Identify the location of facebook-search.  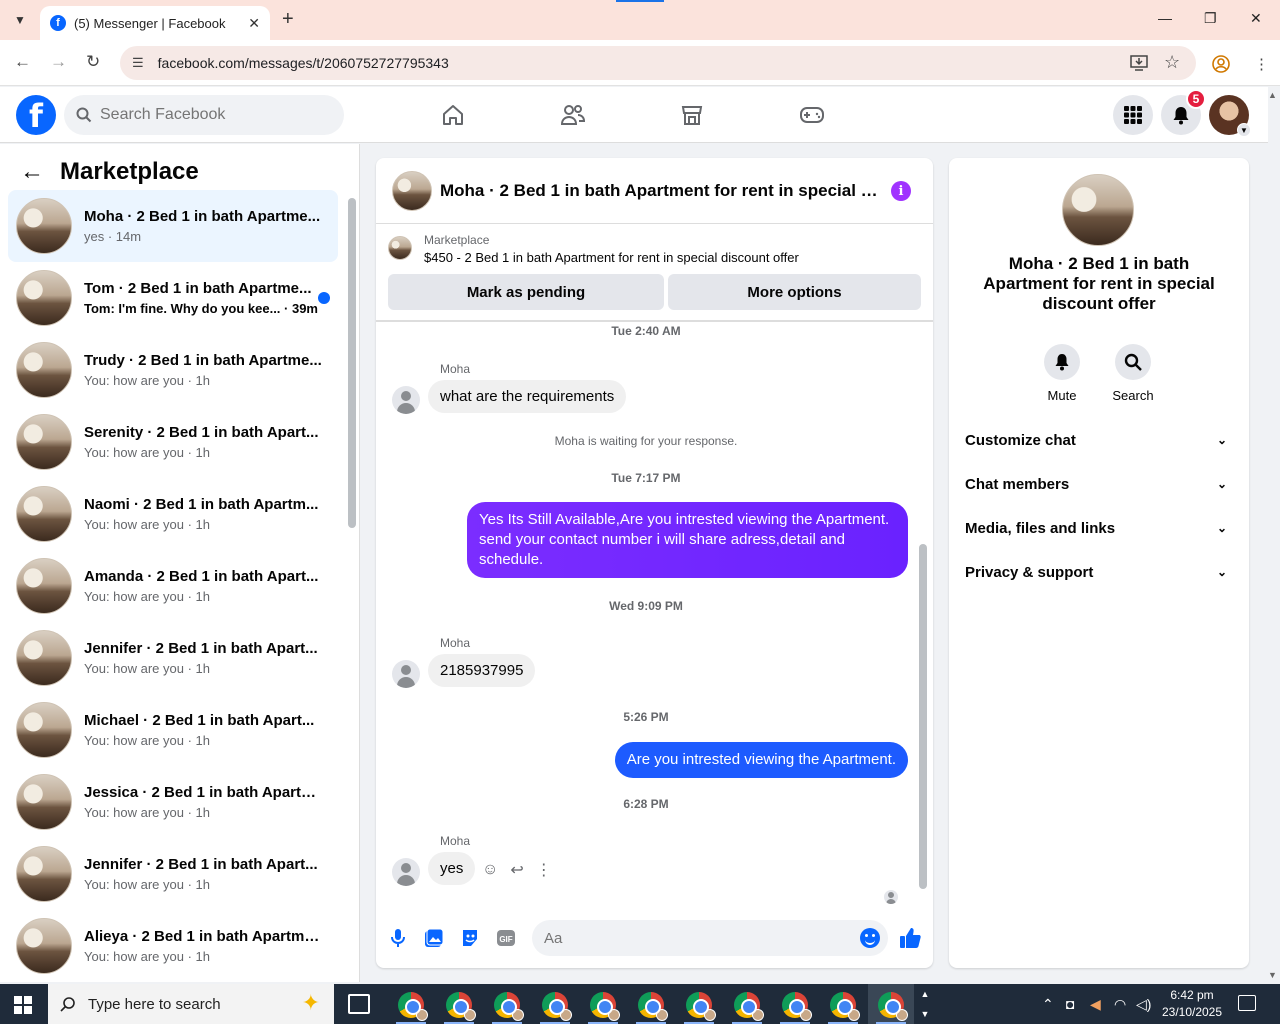
(204, 115).